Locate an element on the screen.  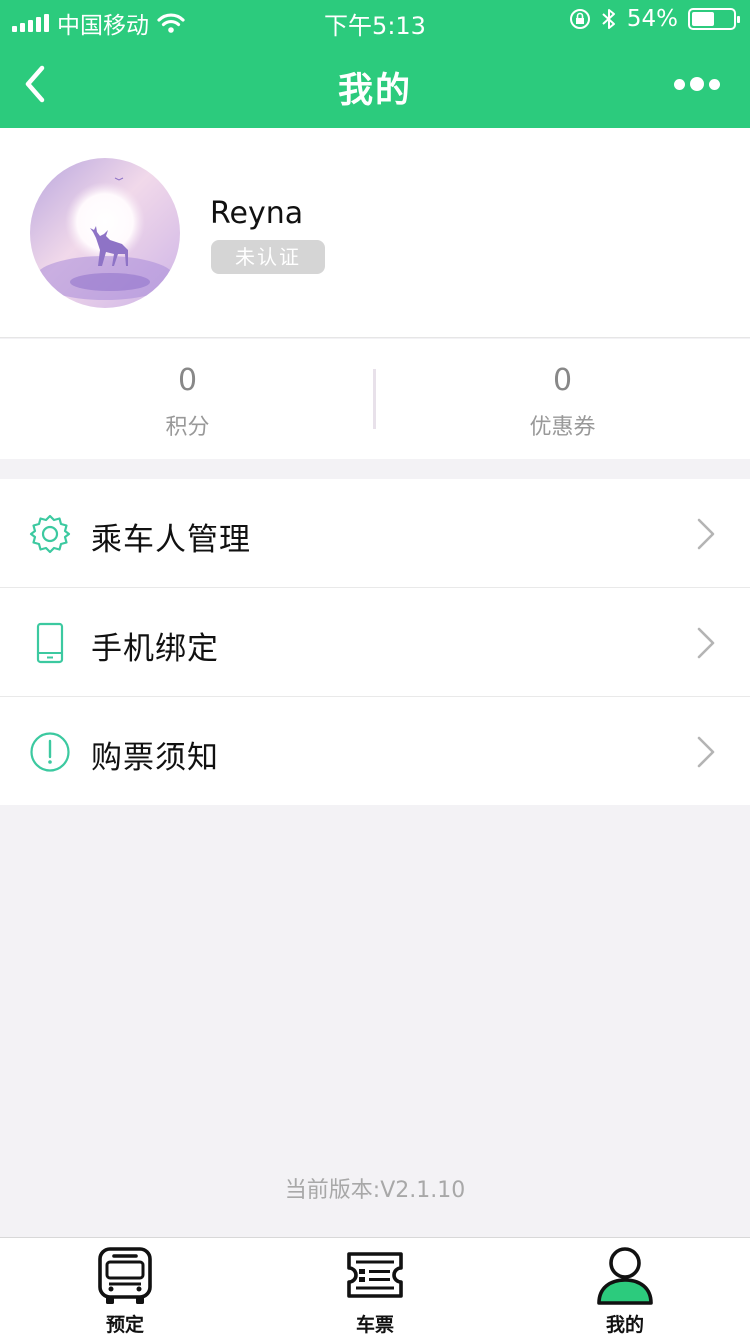
gear-icon is located at coordinates (50, 534).